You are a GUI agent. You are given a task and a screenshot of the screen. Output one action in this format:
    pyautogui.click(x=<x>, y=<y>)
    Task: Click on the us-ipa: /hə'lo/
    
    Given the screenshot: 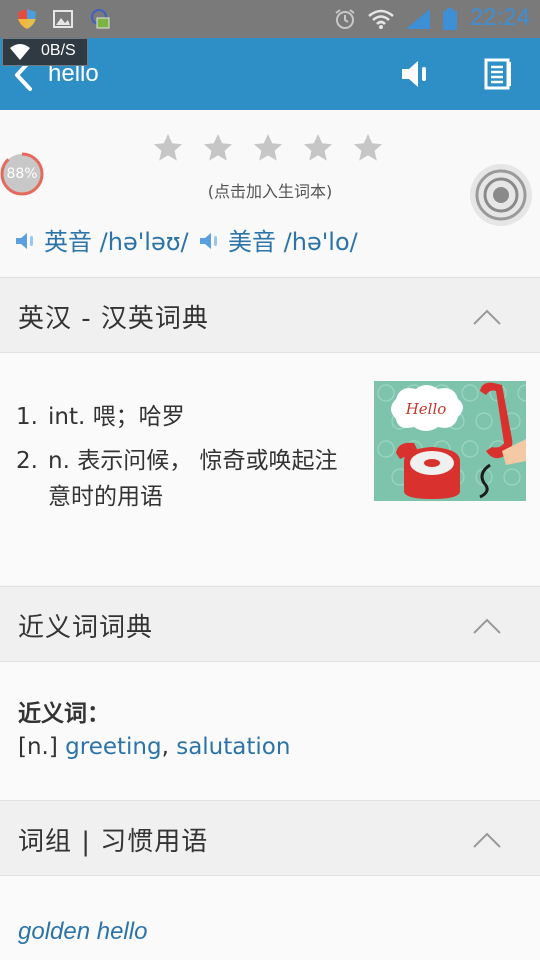 What is the action you would take?
    pyautogui.click(x=320, y=242)
    